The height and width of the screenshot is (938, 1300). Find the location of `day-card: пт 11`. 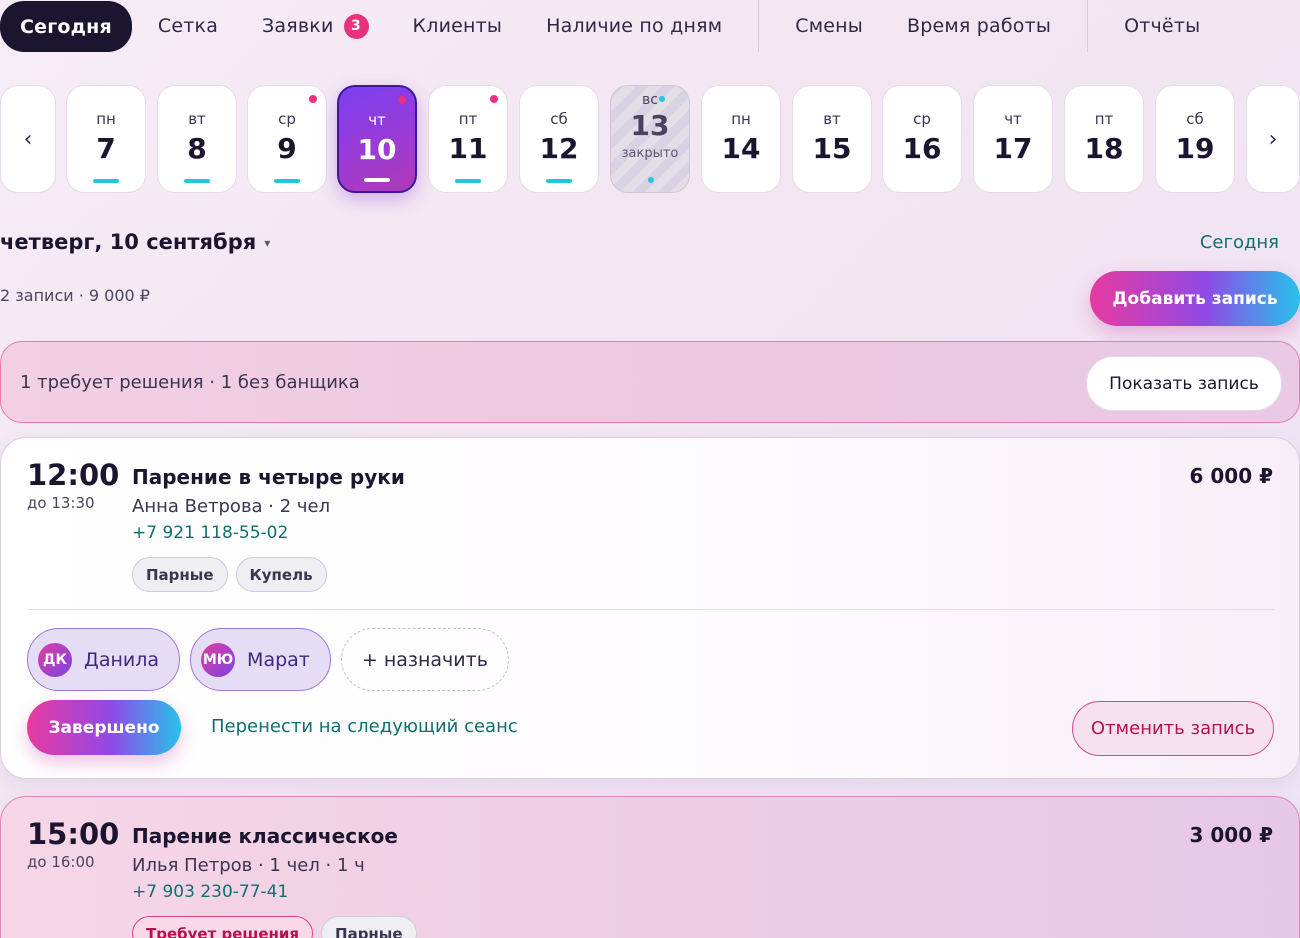

day-card: пт 11 is located at coordinates (468, 139).